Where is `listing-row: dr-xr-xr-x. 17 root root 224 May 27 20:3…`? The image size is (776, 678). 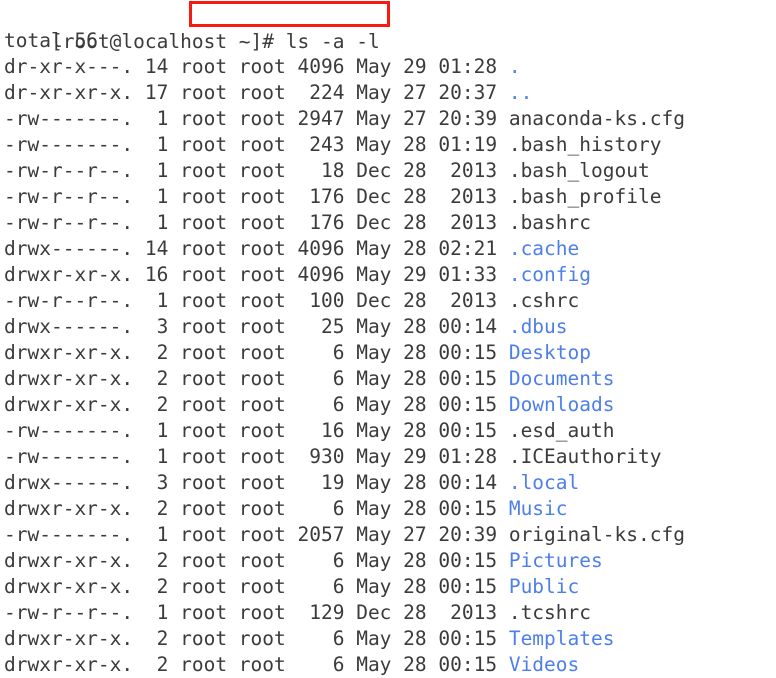 listing-row: dr-xr-xr-x. 17 root root 224 May 27 20:3… is located at coordinates (388, 93).